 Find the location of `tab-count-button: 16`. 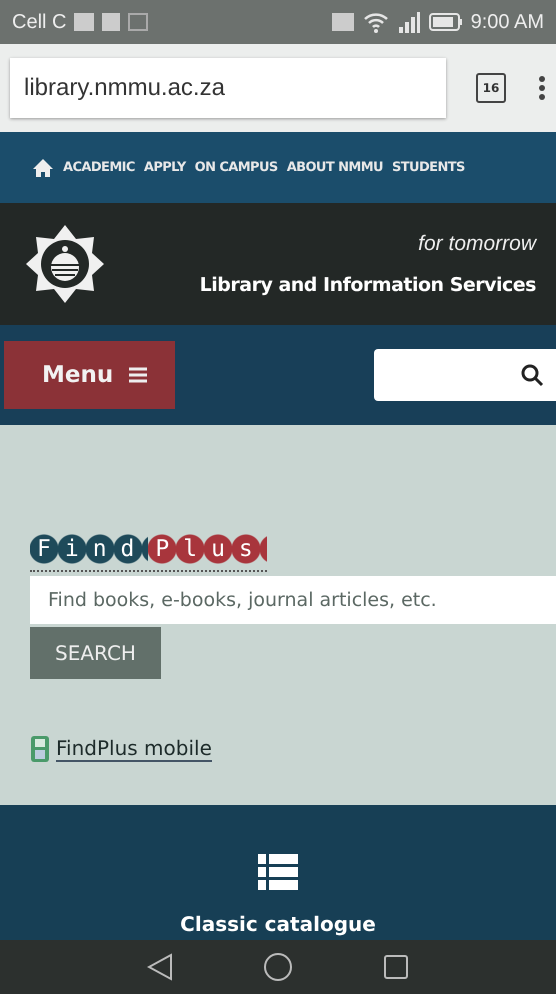

tab-count-button: 16 is located at coordinates (491, 88).